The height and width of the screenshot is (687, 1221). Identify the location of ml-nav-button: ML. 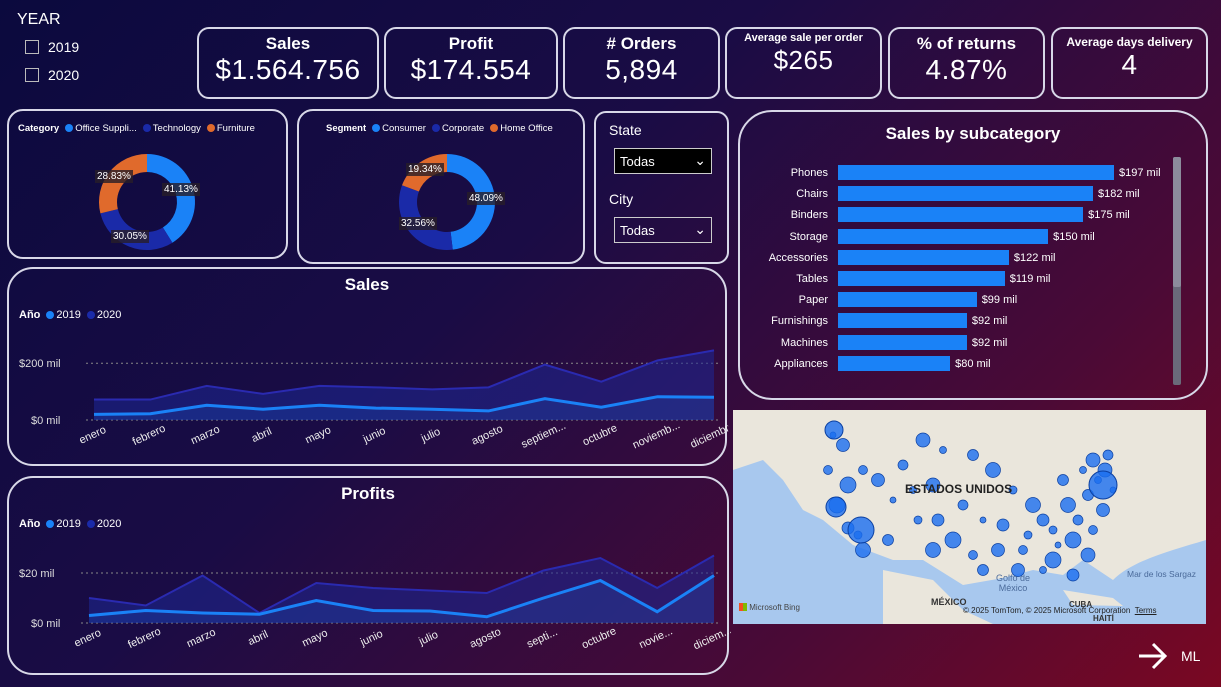
(1168, 656).